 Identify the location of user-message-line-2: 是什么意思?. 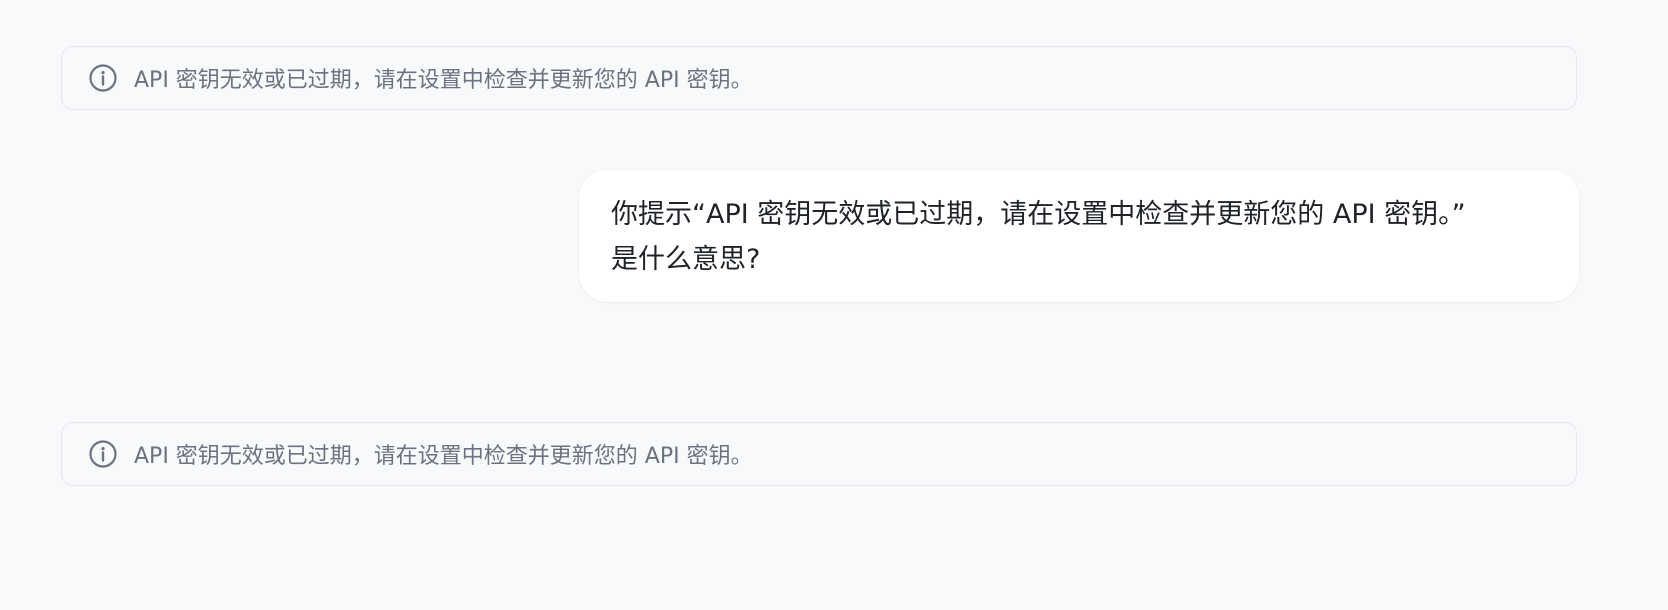
(686, 259).